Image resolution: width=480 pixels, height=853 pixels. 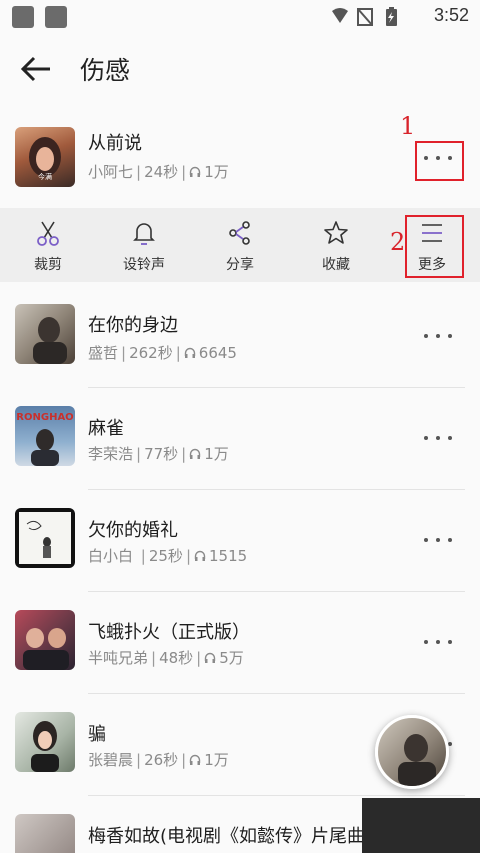 What do you see at coordinates (133, 530) in the screenshot?
I see `song-title: 欠你的婚礼` at bounding box center [133, 530].